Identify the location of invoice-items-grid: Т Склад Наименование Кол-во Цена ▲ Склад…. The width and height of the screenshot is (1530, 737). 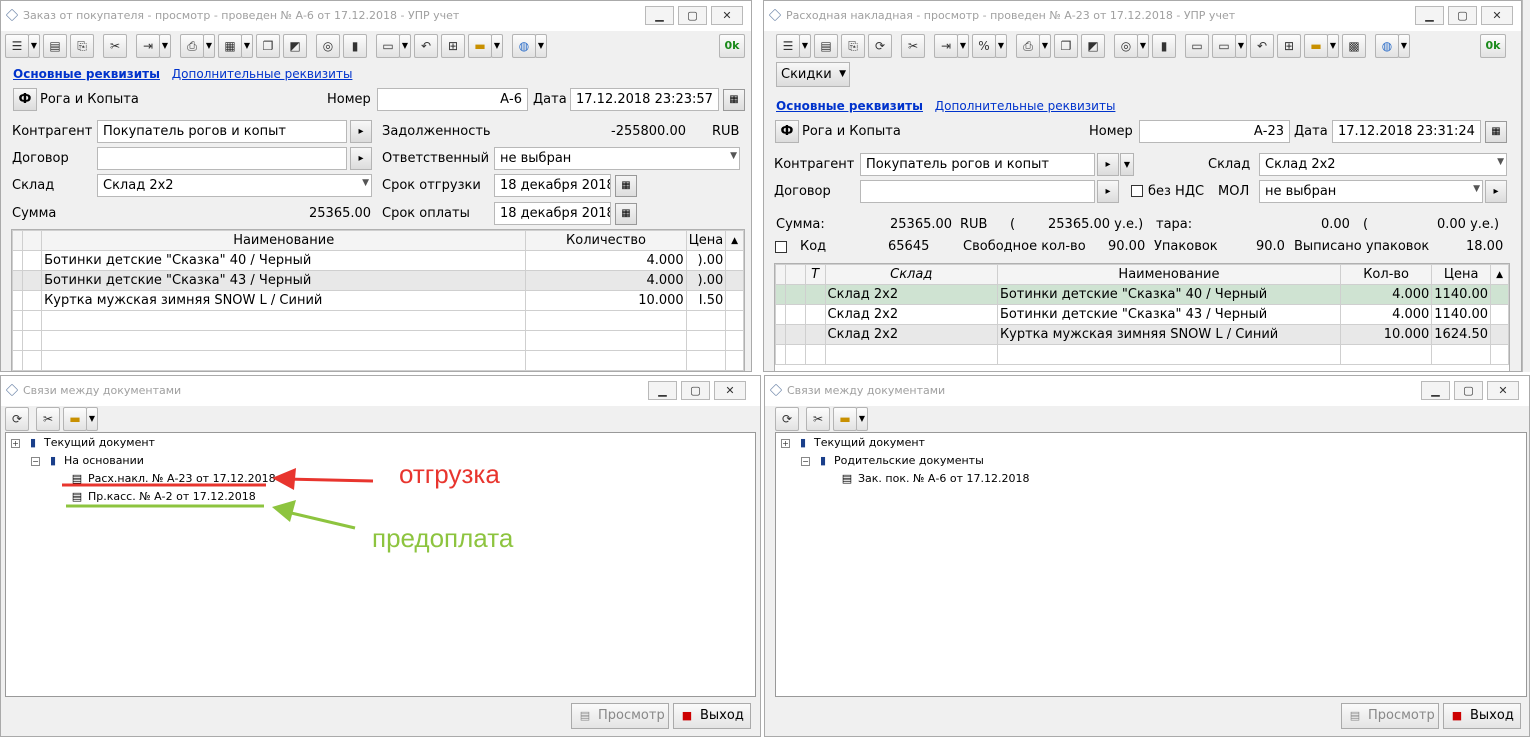
(1142, 317).